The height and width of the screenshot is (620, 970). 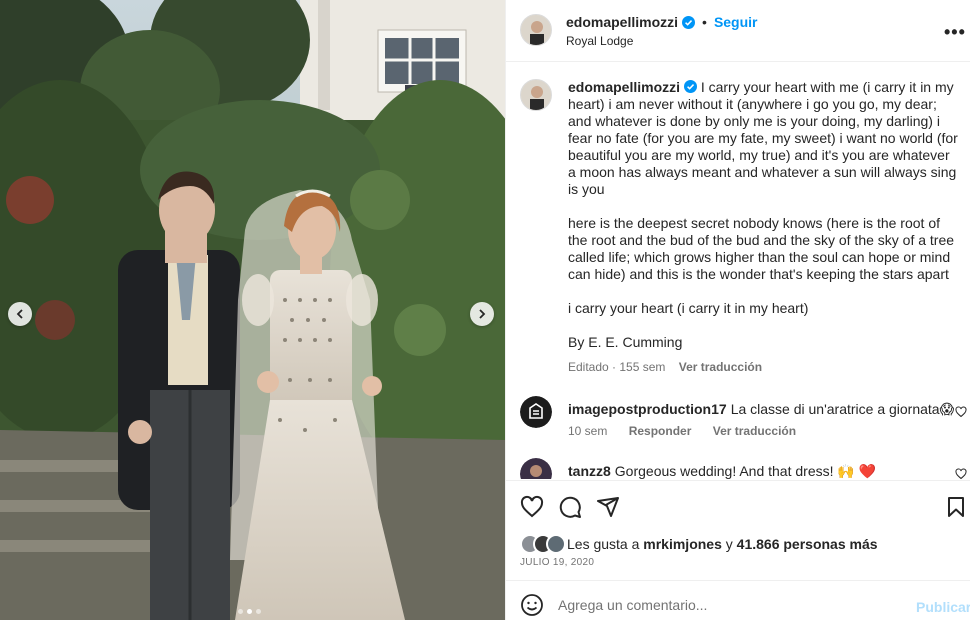 I want to click on caption-avatar, so click(x=536, y=95).